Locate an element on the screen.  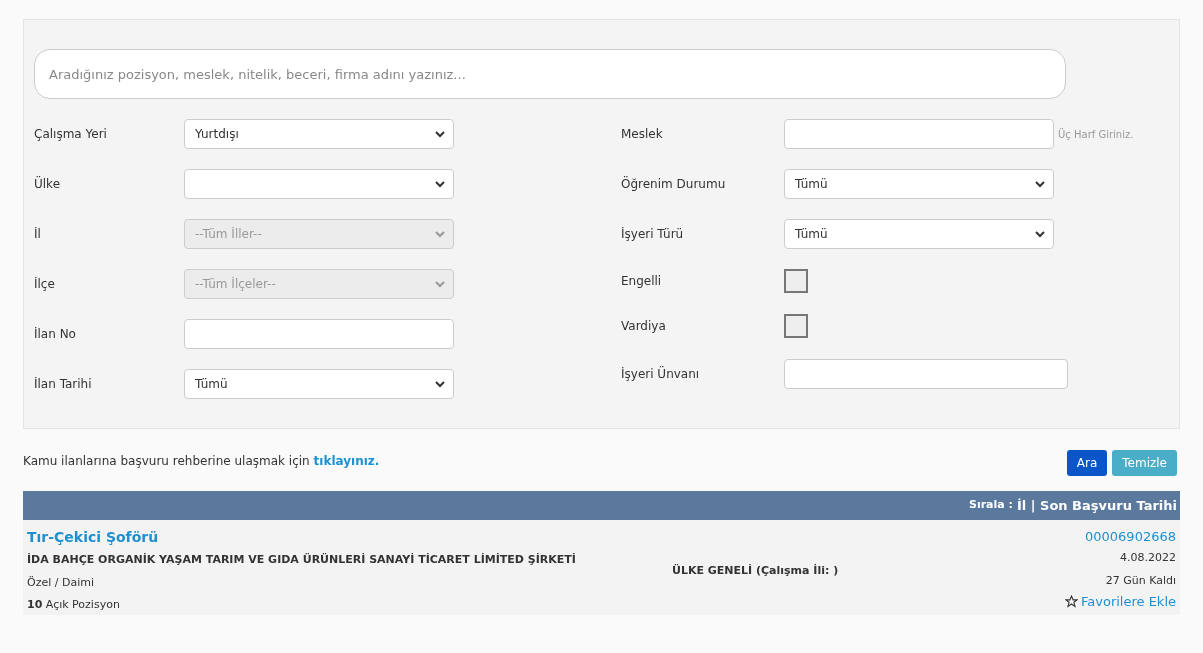
sort-options: İl | Son Başvuru Tarihi is located at coordinates (1096, 505).